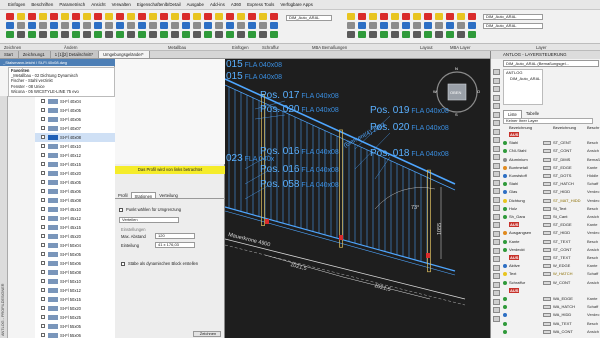  Describe the element at coordinates (75, 128) in the screenshot. I see `profile-row: St-Fl 40x07` at that location.